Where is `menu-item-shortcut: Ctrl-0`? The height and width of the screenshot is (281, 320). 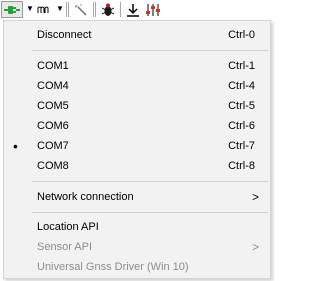
menu-item-shortcut: Ctrl-0 is located at coordinates (241, 35).